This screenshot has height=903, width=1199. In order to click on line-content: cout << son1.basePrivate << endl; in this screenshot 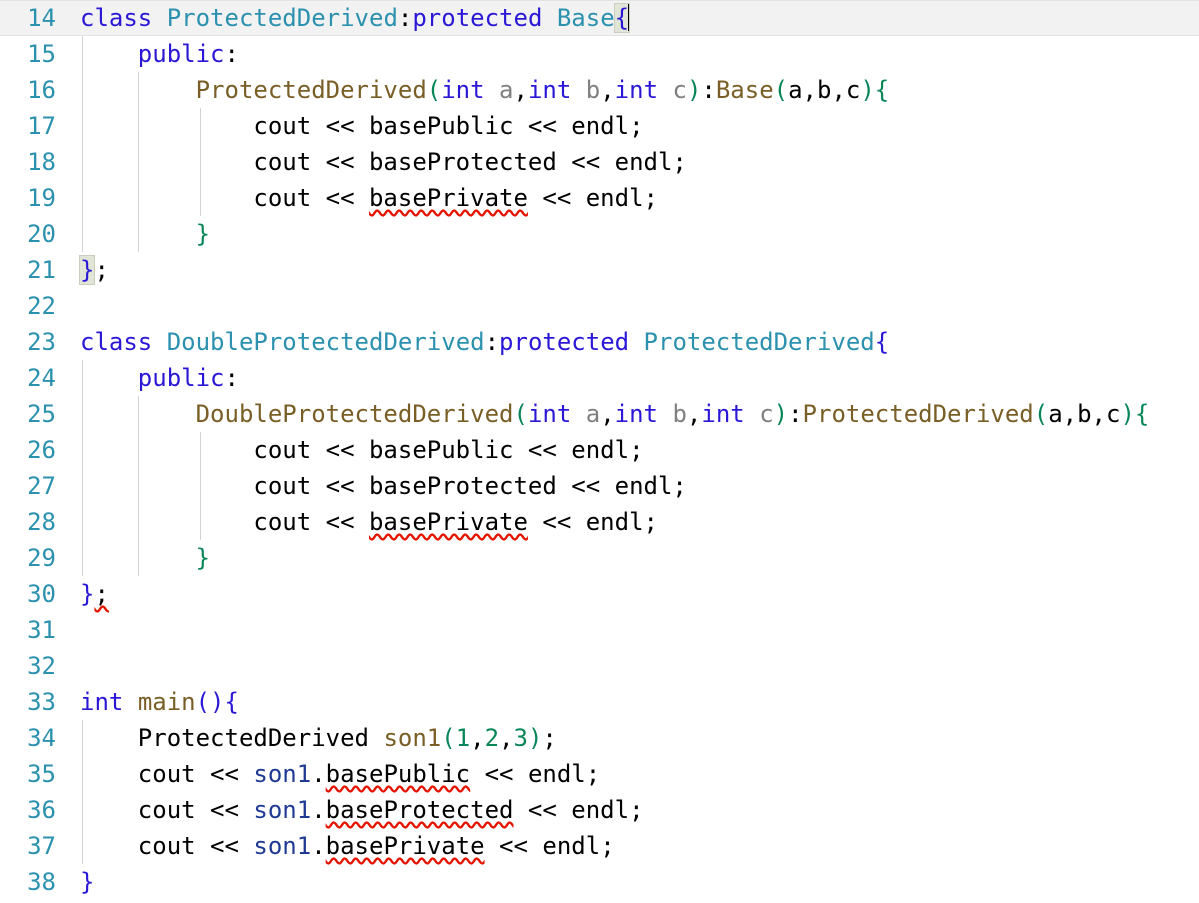, I will do `click(347, 846)`.